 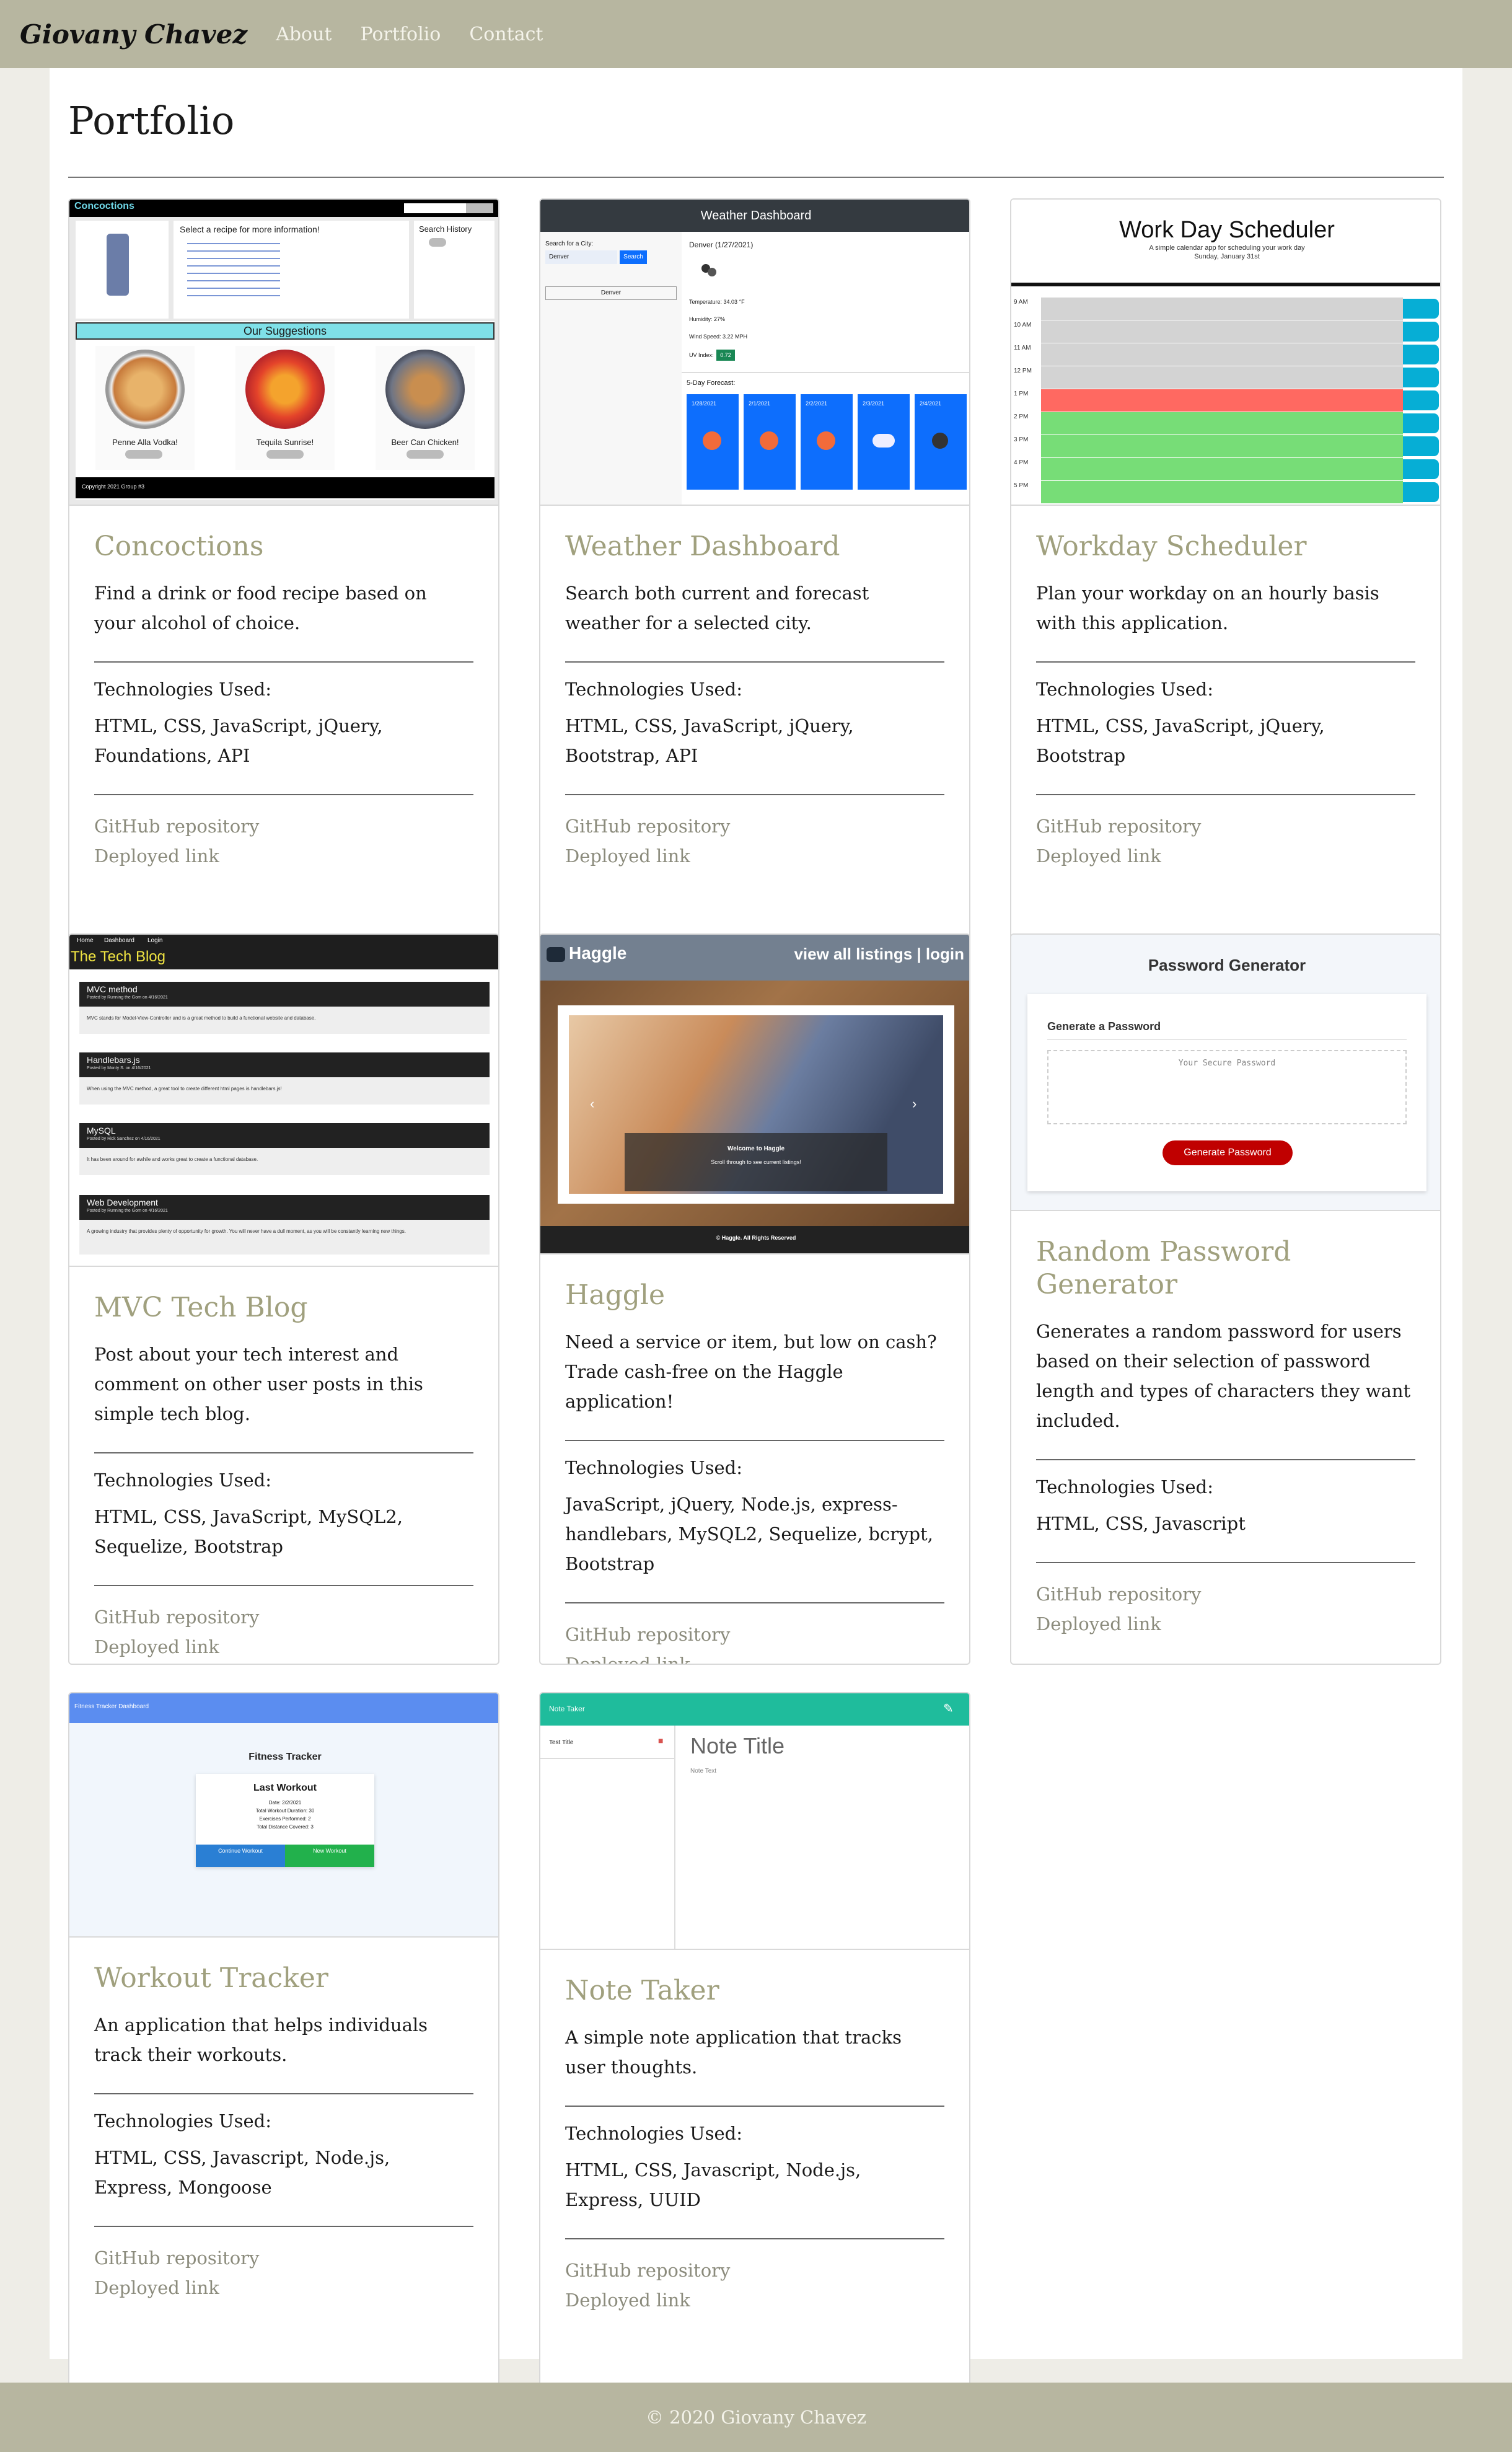 What do you see at coordinates (329, 1856) in the screenshot?
I see `new-workout-button: New Workout` at bounding box center [329, 1856].